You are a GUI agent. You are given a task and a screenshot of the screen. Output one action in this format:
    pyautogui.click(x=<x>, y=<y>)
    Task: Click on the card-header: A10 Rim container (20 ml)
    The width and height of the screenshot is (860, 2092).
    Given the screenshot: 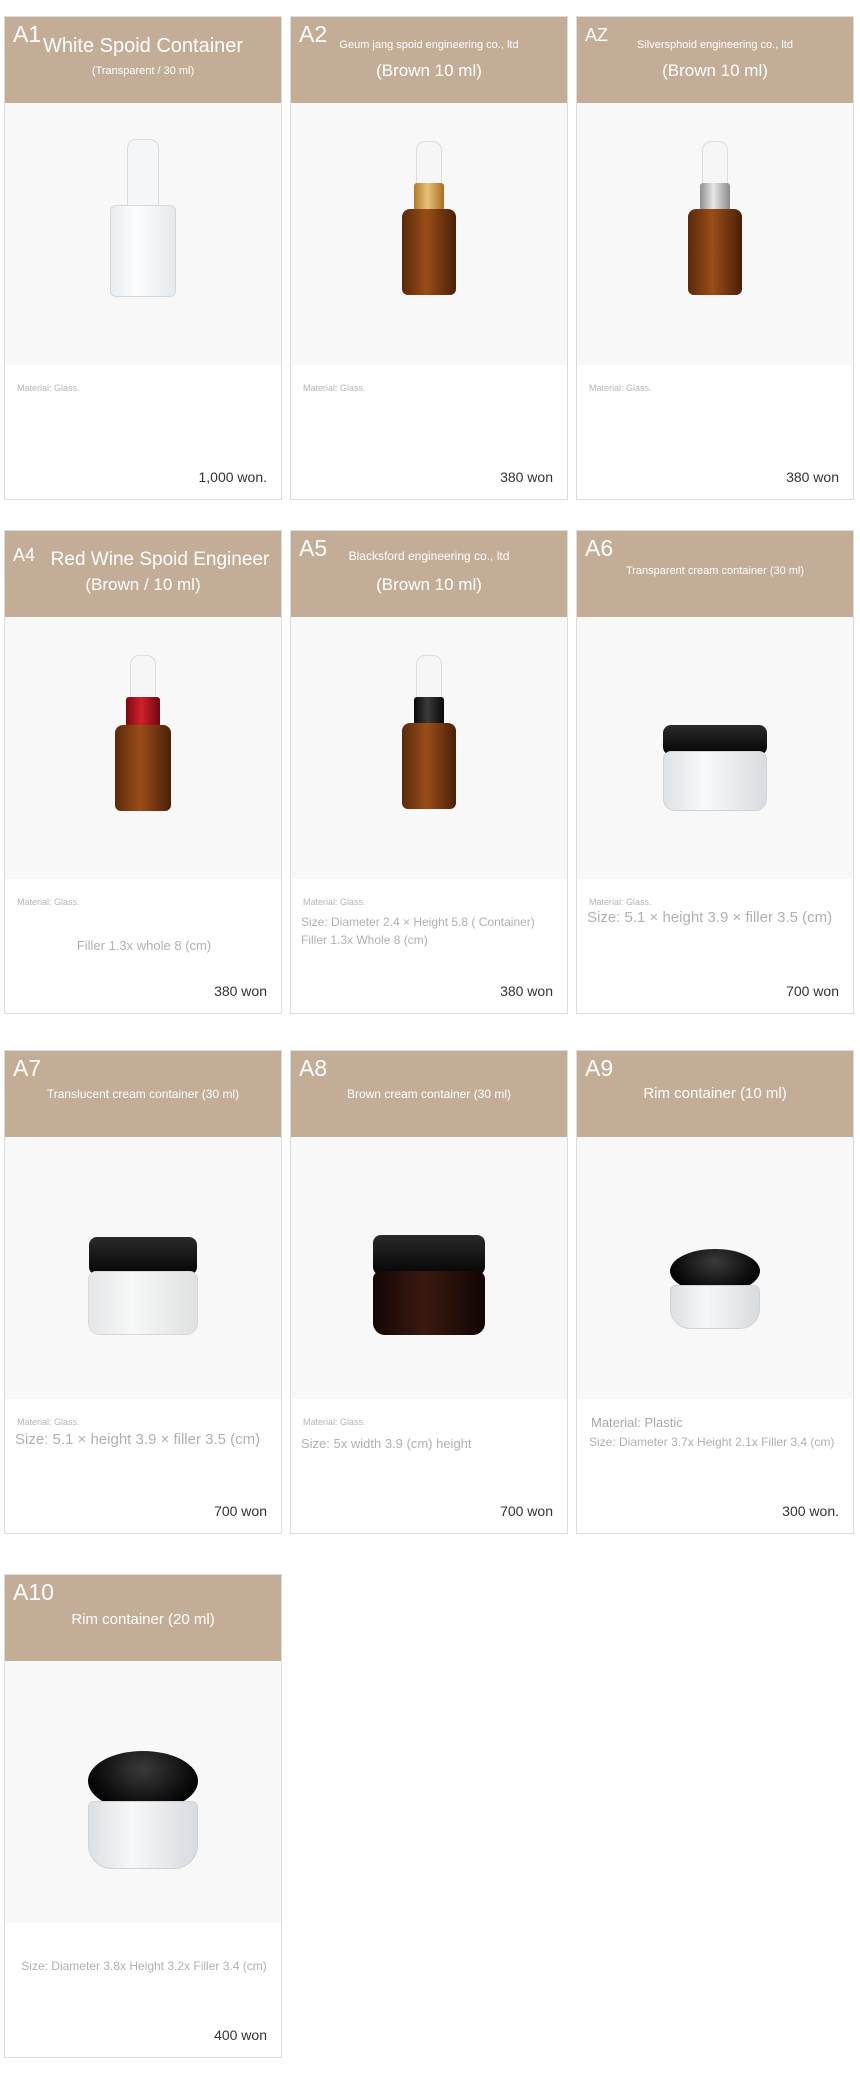 What is the action you would take?
    pyautogui.click(x=143, y=1618)
    